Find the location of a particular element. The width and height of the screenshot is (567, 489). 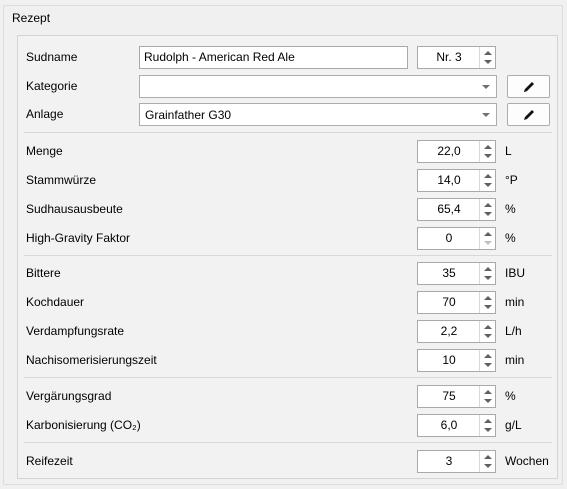

stammwuerze-spinbox: 14,0 is located at coordinates (456, 180).